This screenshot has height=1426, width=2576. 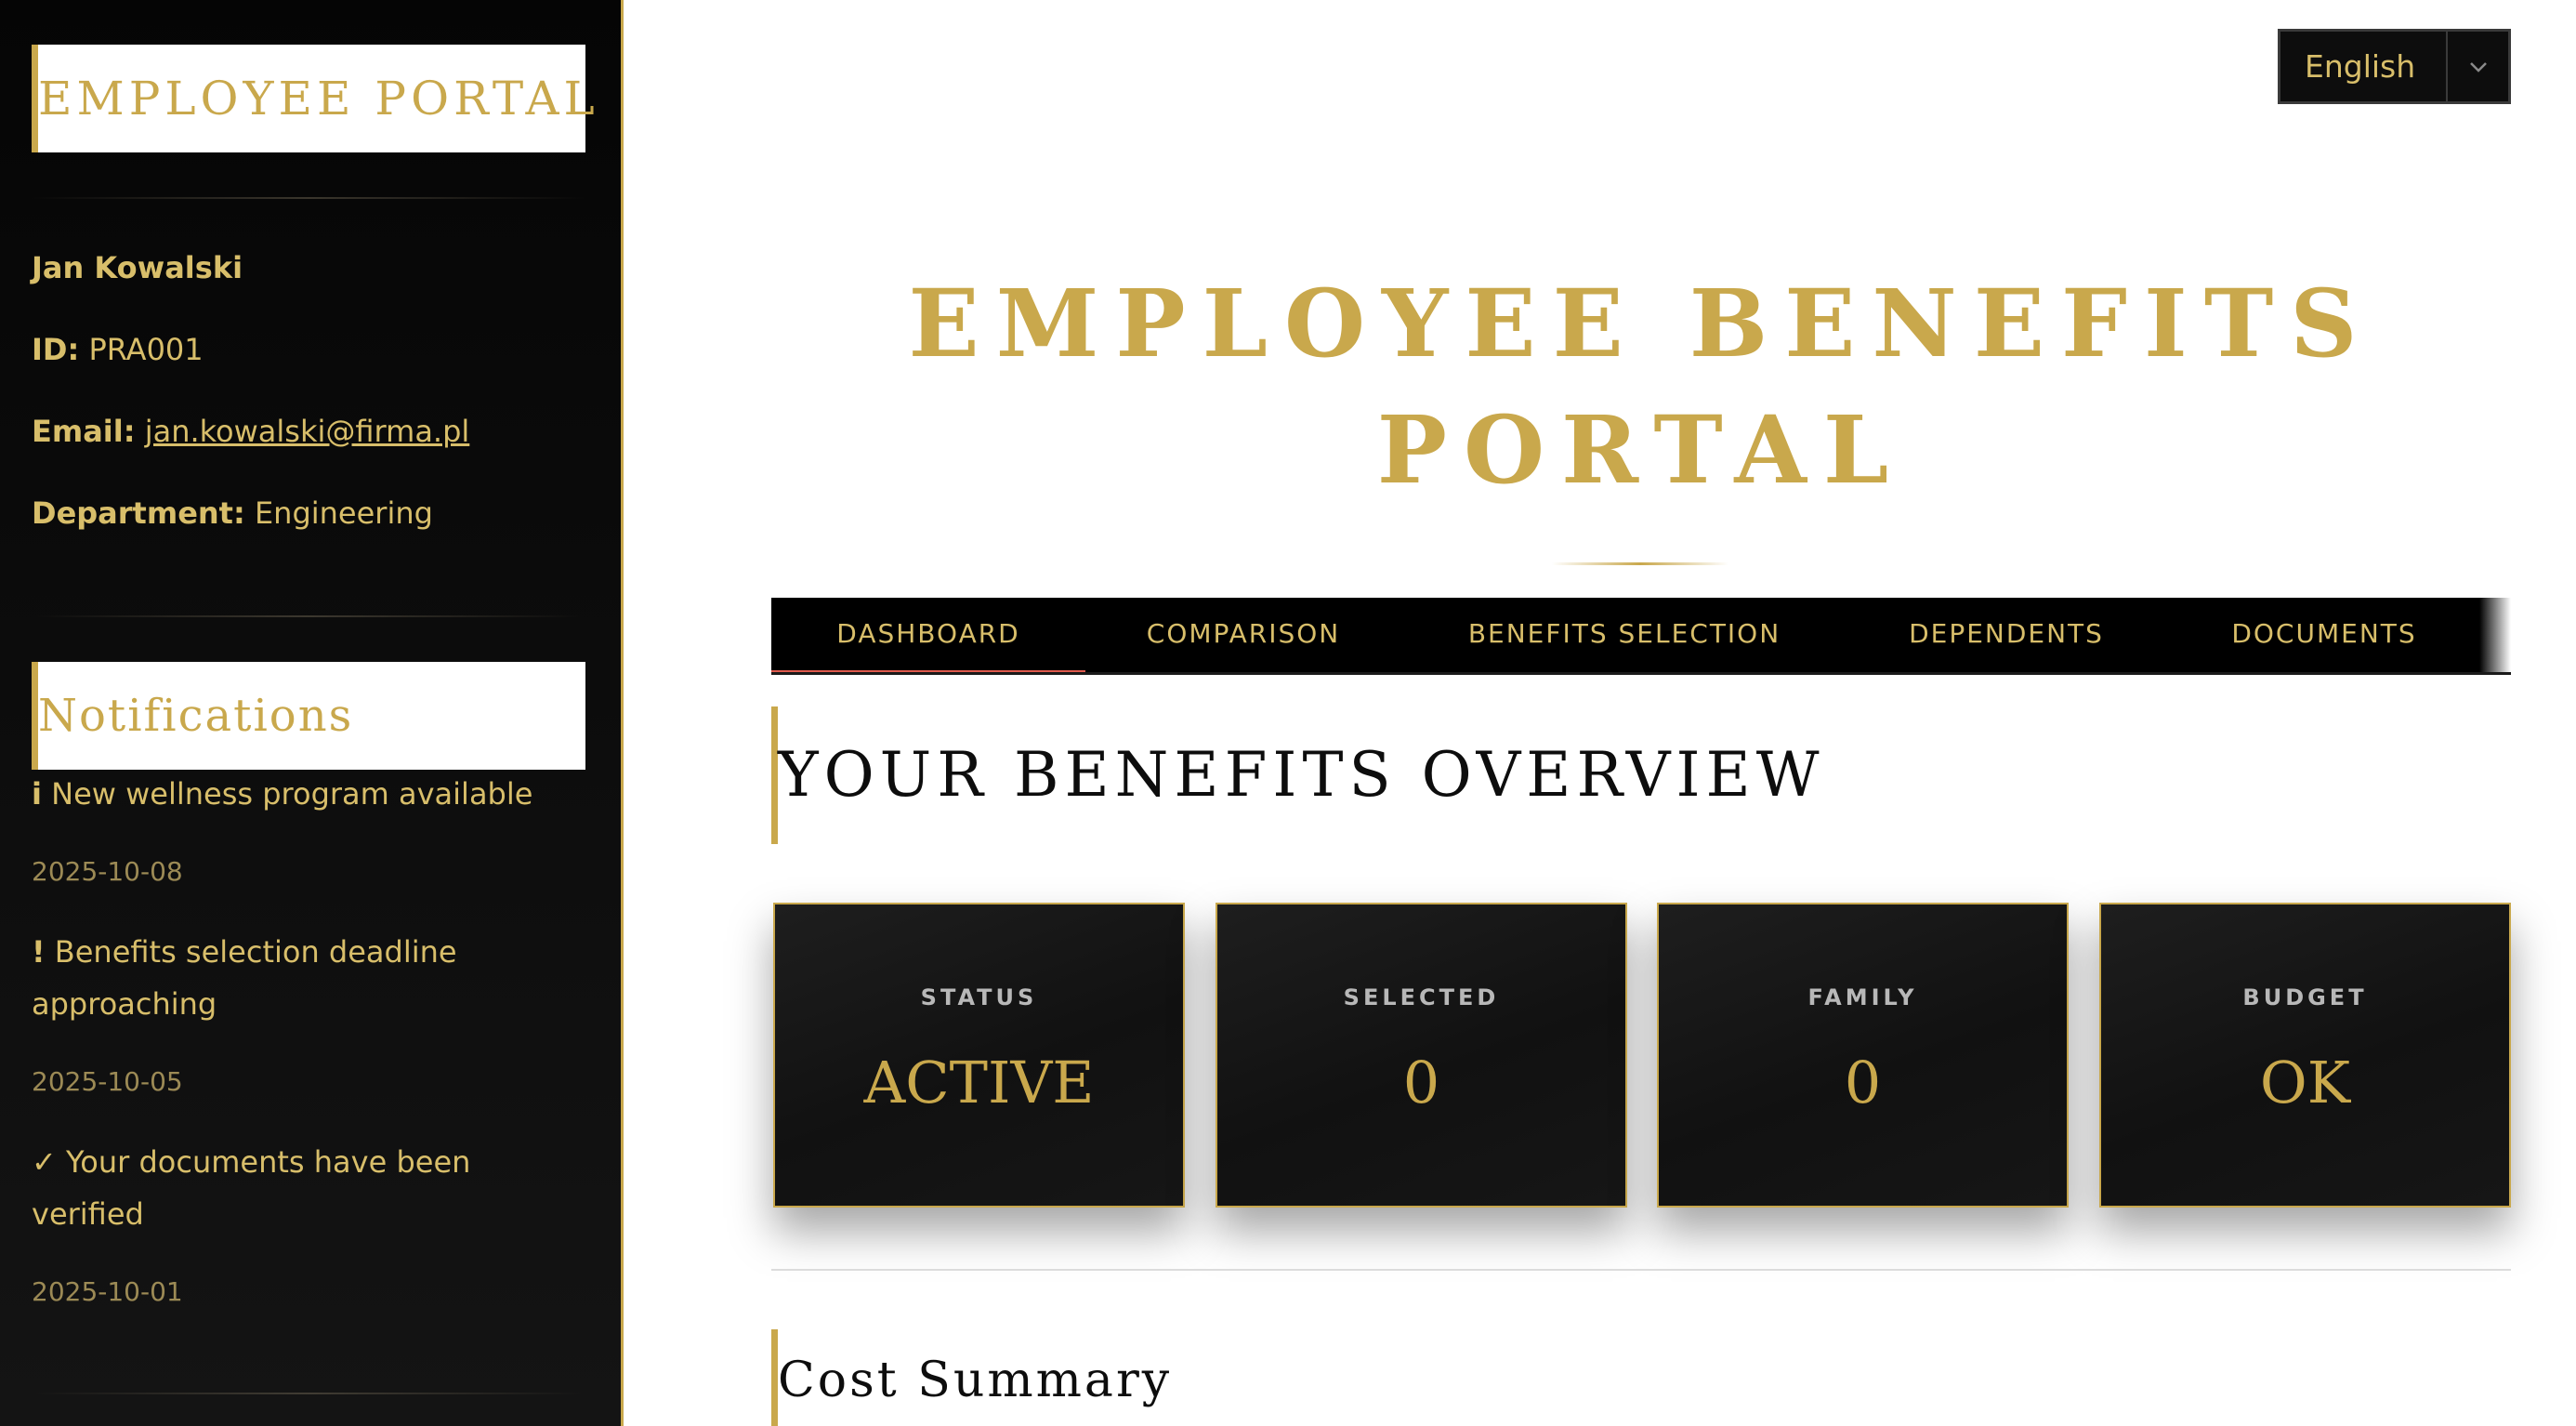 What do you see at coordinates (1301, 775) in the screenshot?
I see `overview-heading-text: YOUR BENEFITS OVERVIEW` at bounding box center [1301, 775].